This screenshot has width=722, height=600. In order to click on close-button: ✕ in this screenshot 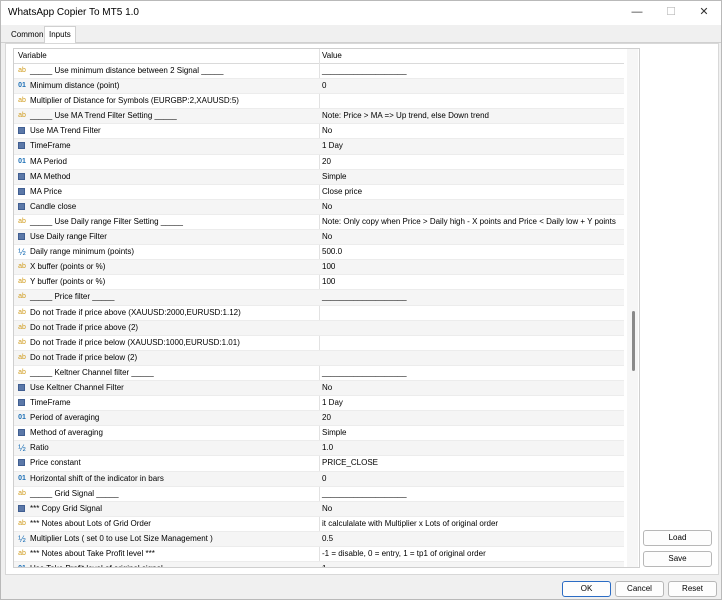, I will do `click(704, 13)`.